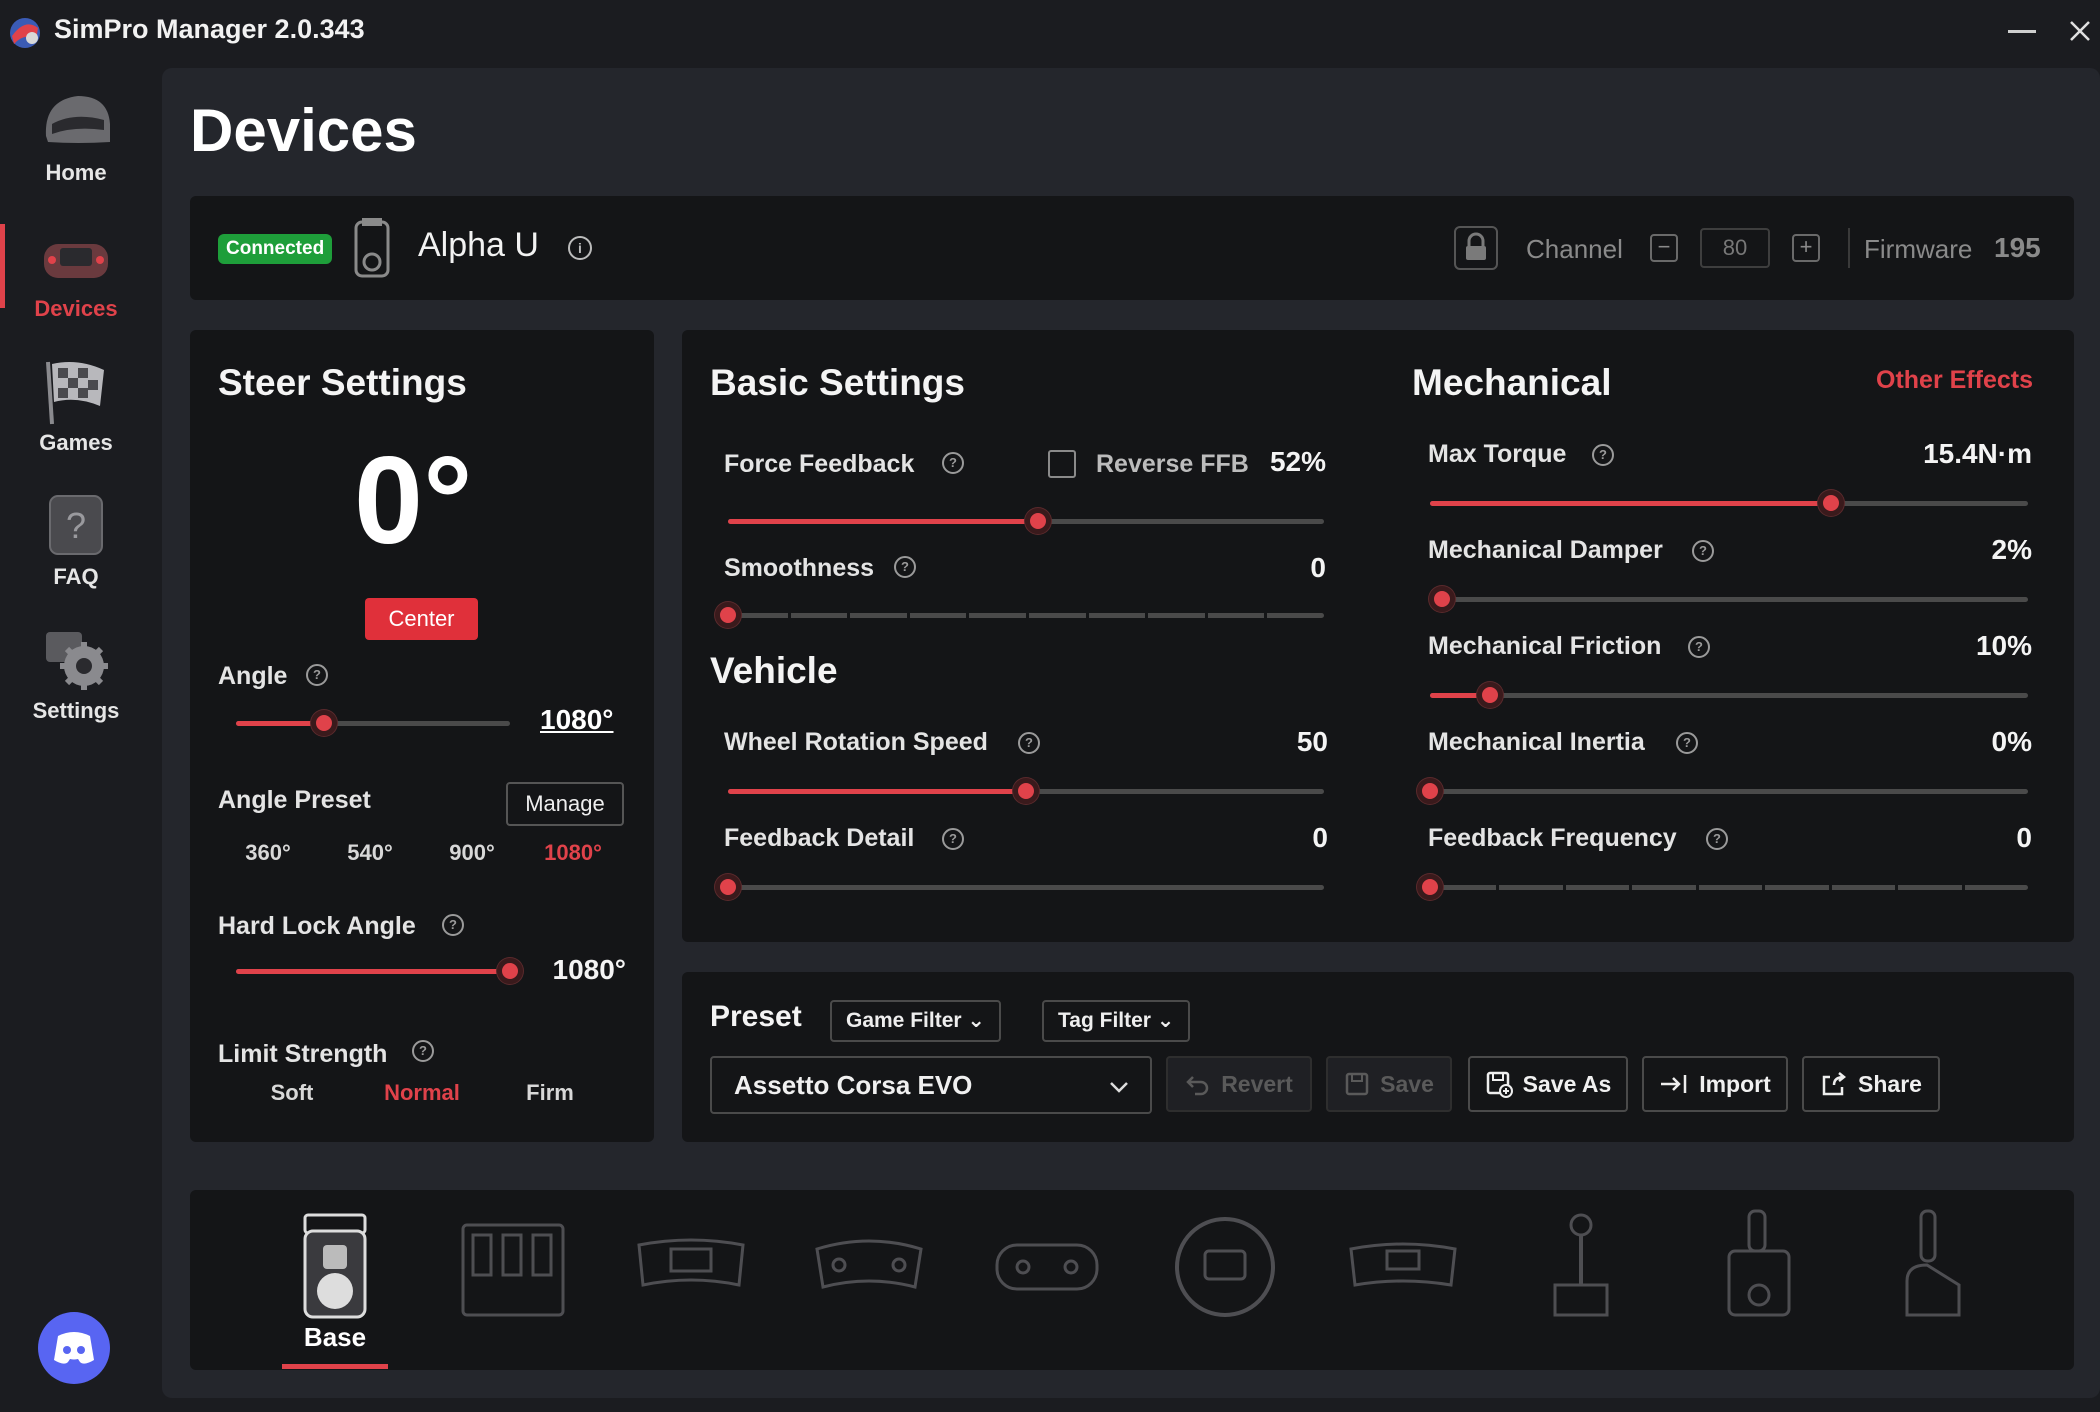 This screenshot has width=2100, height=1412. Describe the element at coordinates (422, 1093) in the screenshot. I see `limit-option-normal: Normal` at that location.